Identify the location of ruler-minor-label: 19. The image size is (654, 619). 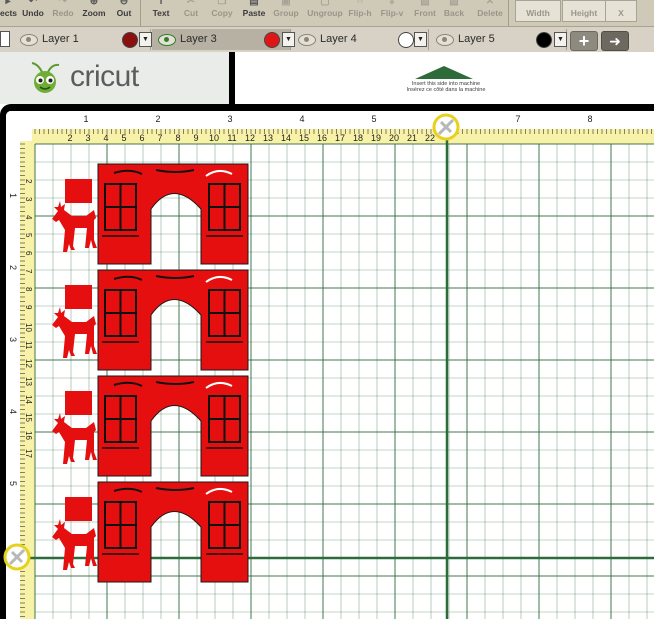
(376, 138).